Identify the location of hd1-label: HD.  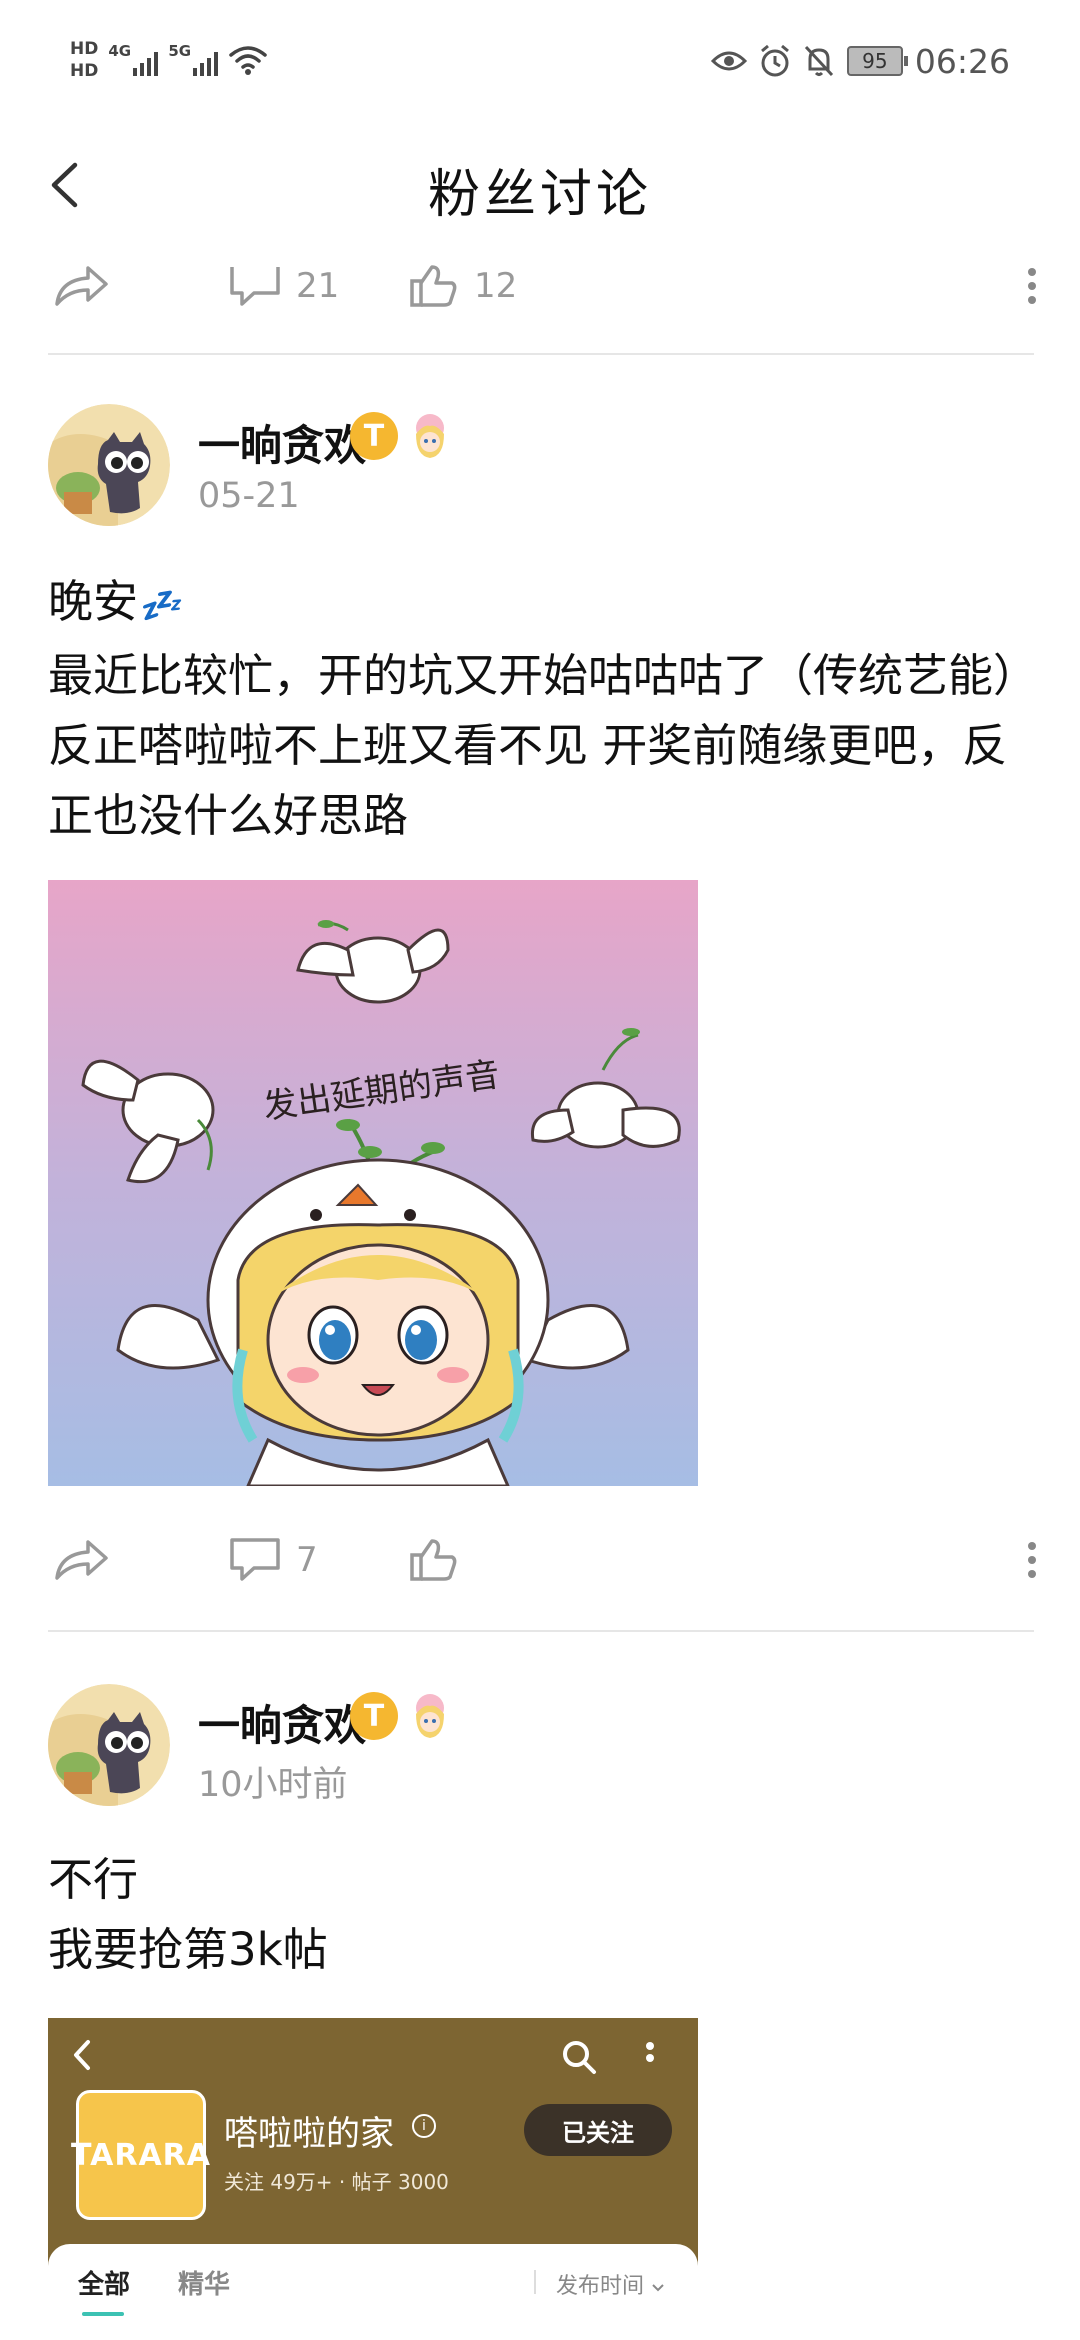
(84, 49).